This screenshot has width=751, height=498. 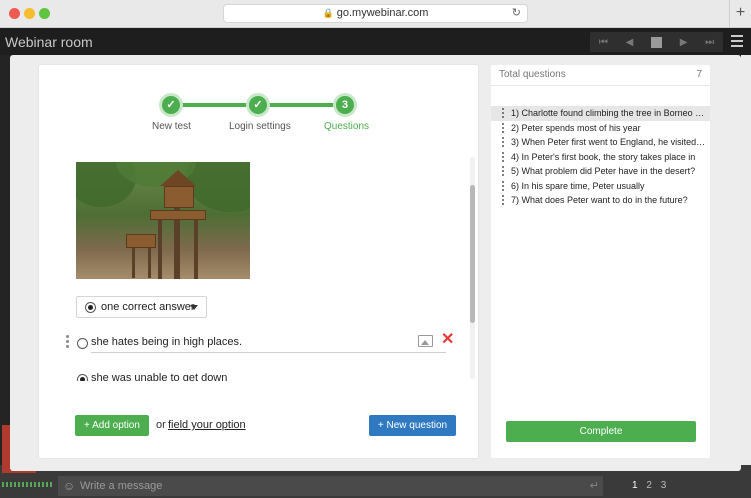 I want to click on stop-icon, so click(x=656, y=42).